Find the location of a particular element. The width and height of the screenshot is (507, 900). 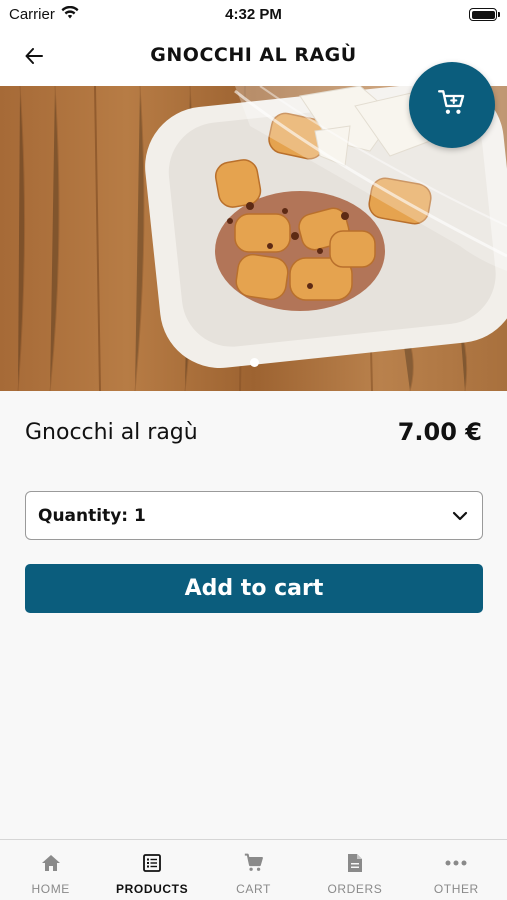

add-to-cart-button: Add to cart is located at coordinates (254, 588).